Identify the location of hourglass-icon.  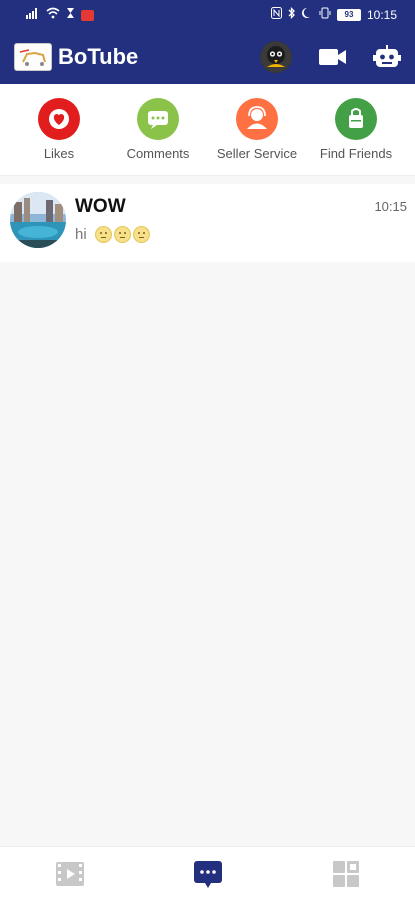
(70, 15).